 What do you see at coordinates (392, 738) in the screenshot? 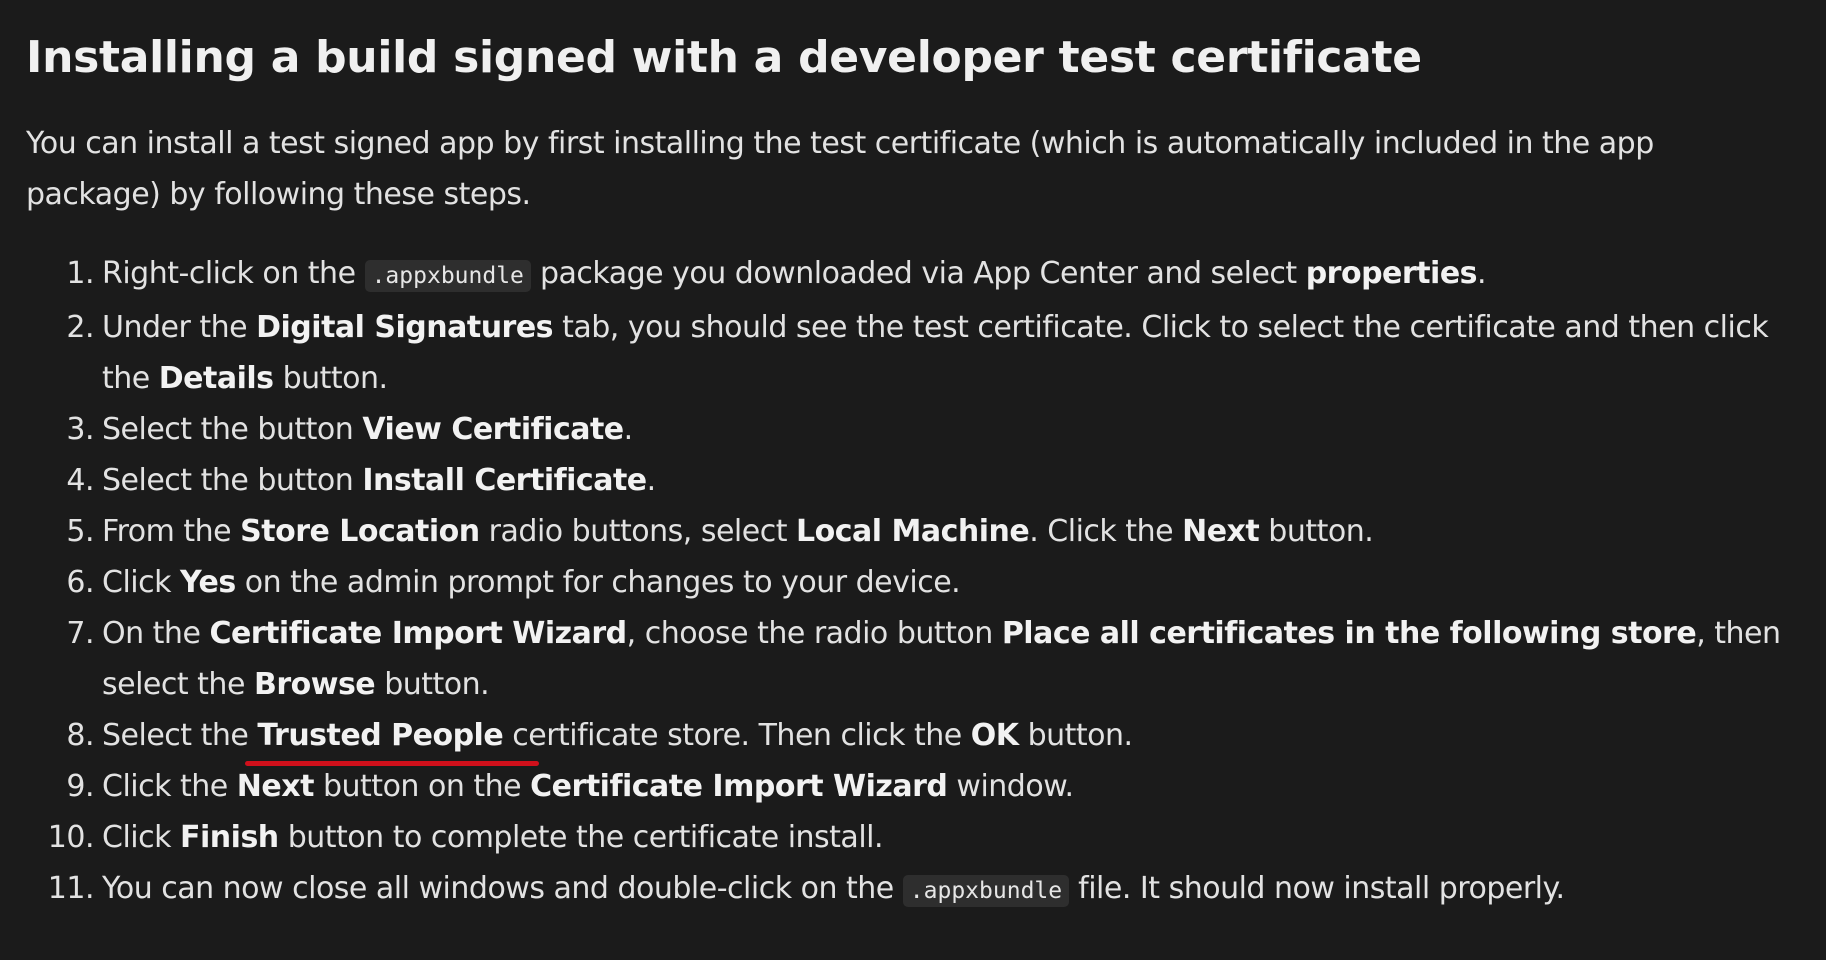
I see `underlined-term: Trusted People` at bounding box center [392, 738].